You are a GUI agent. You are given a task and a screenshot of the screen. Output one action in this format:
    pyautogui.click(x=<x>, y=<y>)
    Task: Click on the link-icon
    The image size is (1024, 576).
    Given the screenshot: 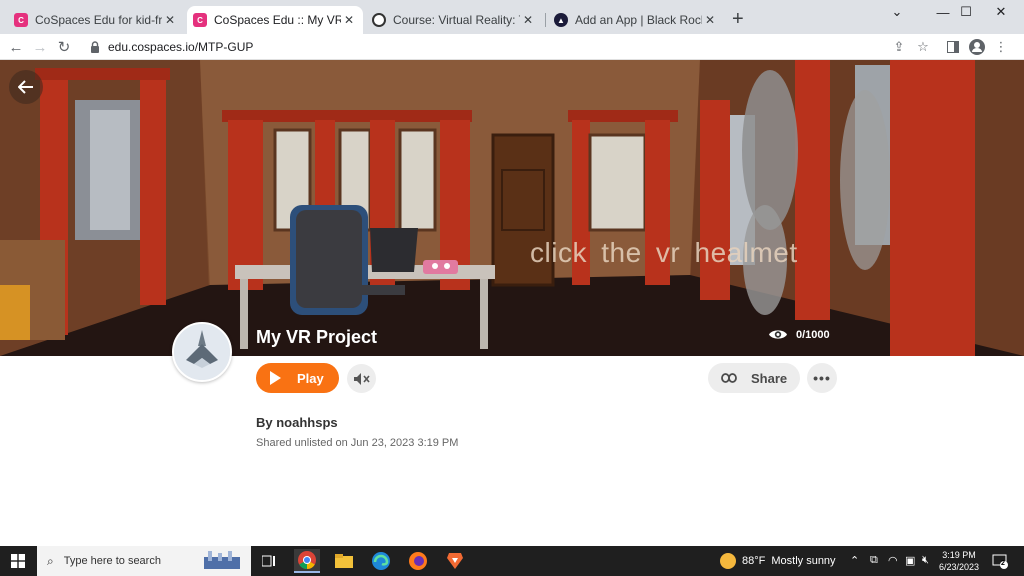 What is the action you would take?
    pyautogui.click(x=729, y=378)
    